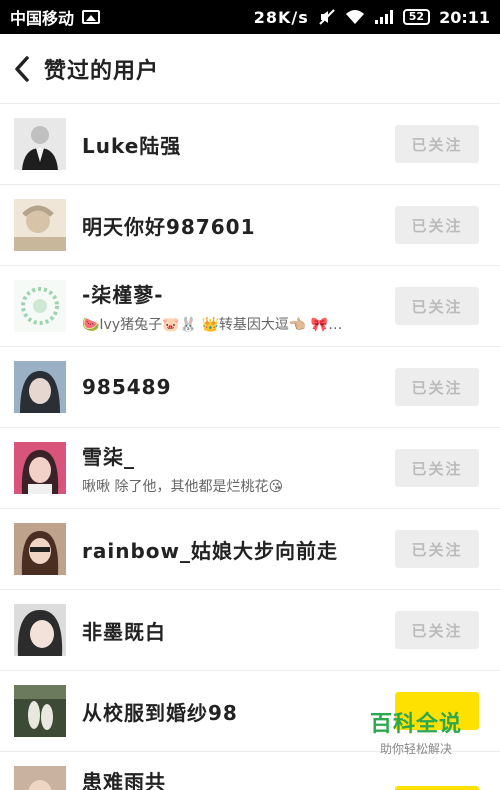 Image resolution: width=500 pixels, height=790 pixels. I want to click on back-button, so click(22, 69).